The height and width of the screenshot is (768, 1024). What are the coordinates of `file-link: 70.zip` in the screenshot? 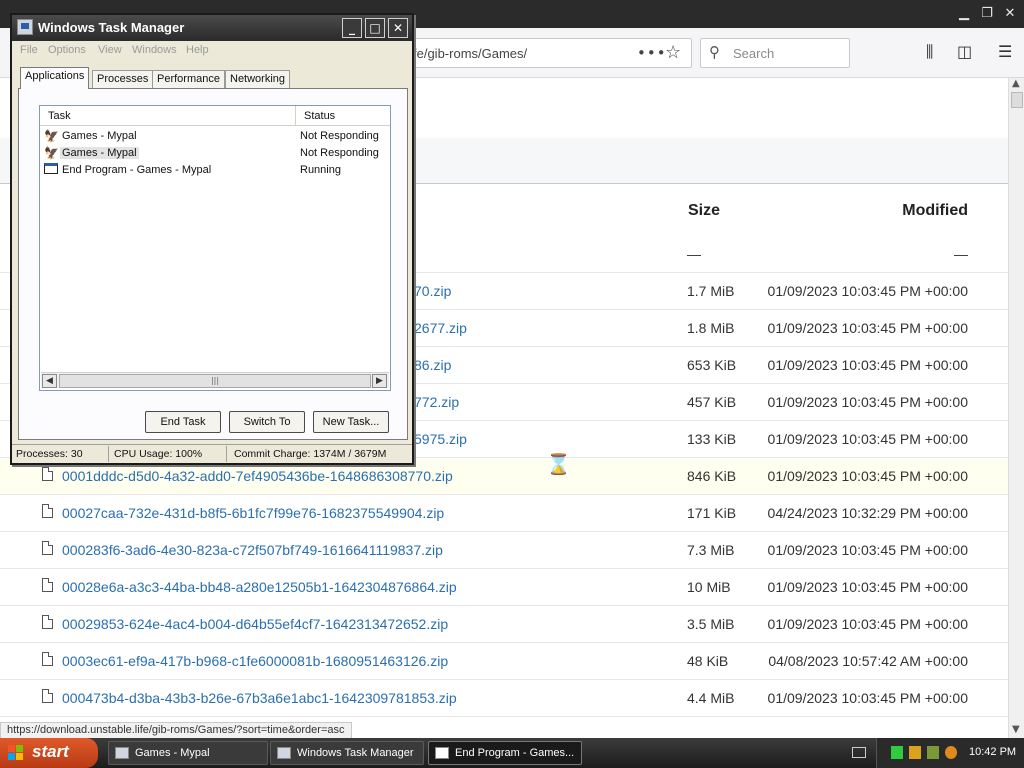 It's located at (432, 291).